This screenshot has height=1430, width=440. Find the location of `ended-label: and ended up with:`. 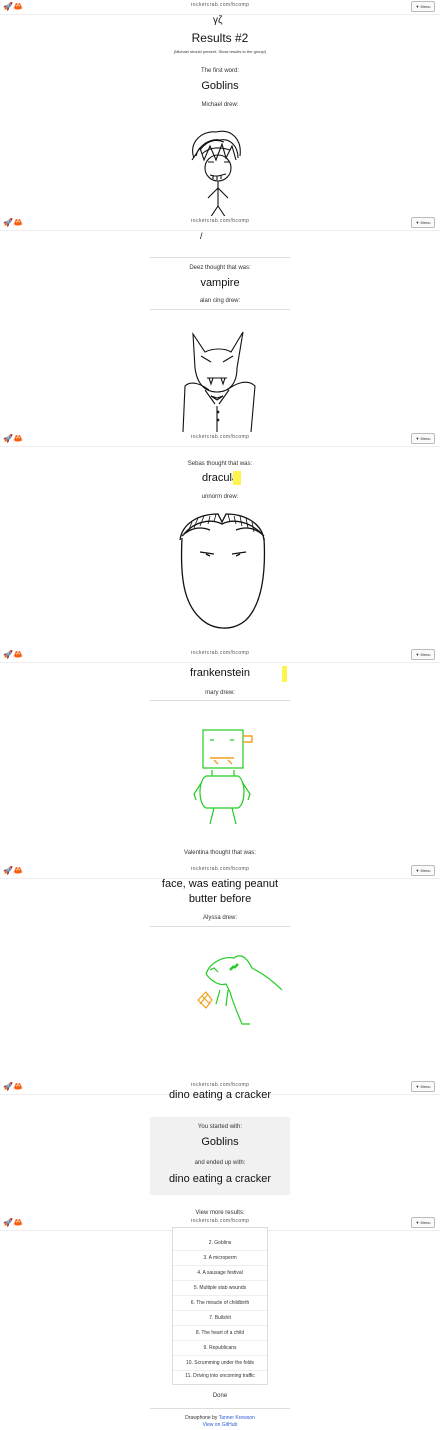

ended-label: and ended up with: is located at coordinates (220, 1163).